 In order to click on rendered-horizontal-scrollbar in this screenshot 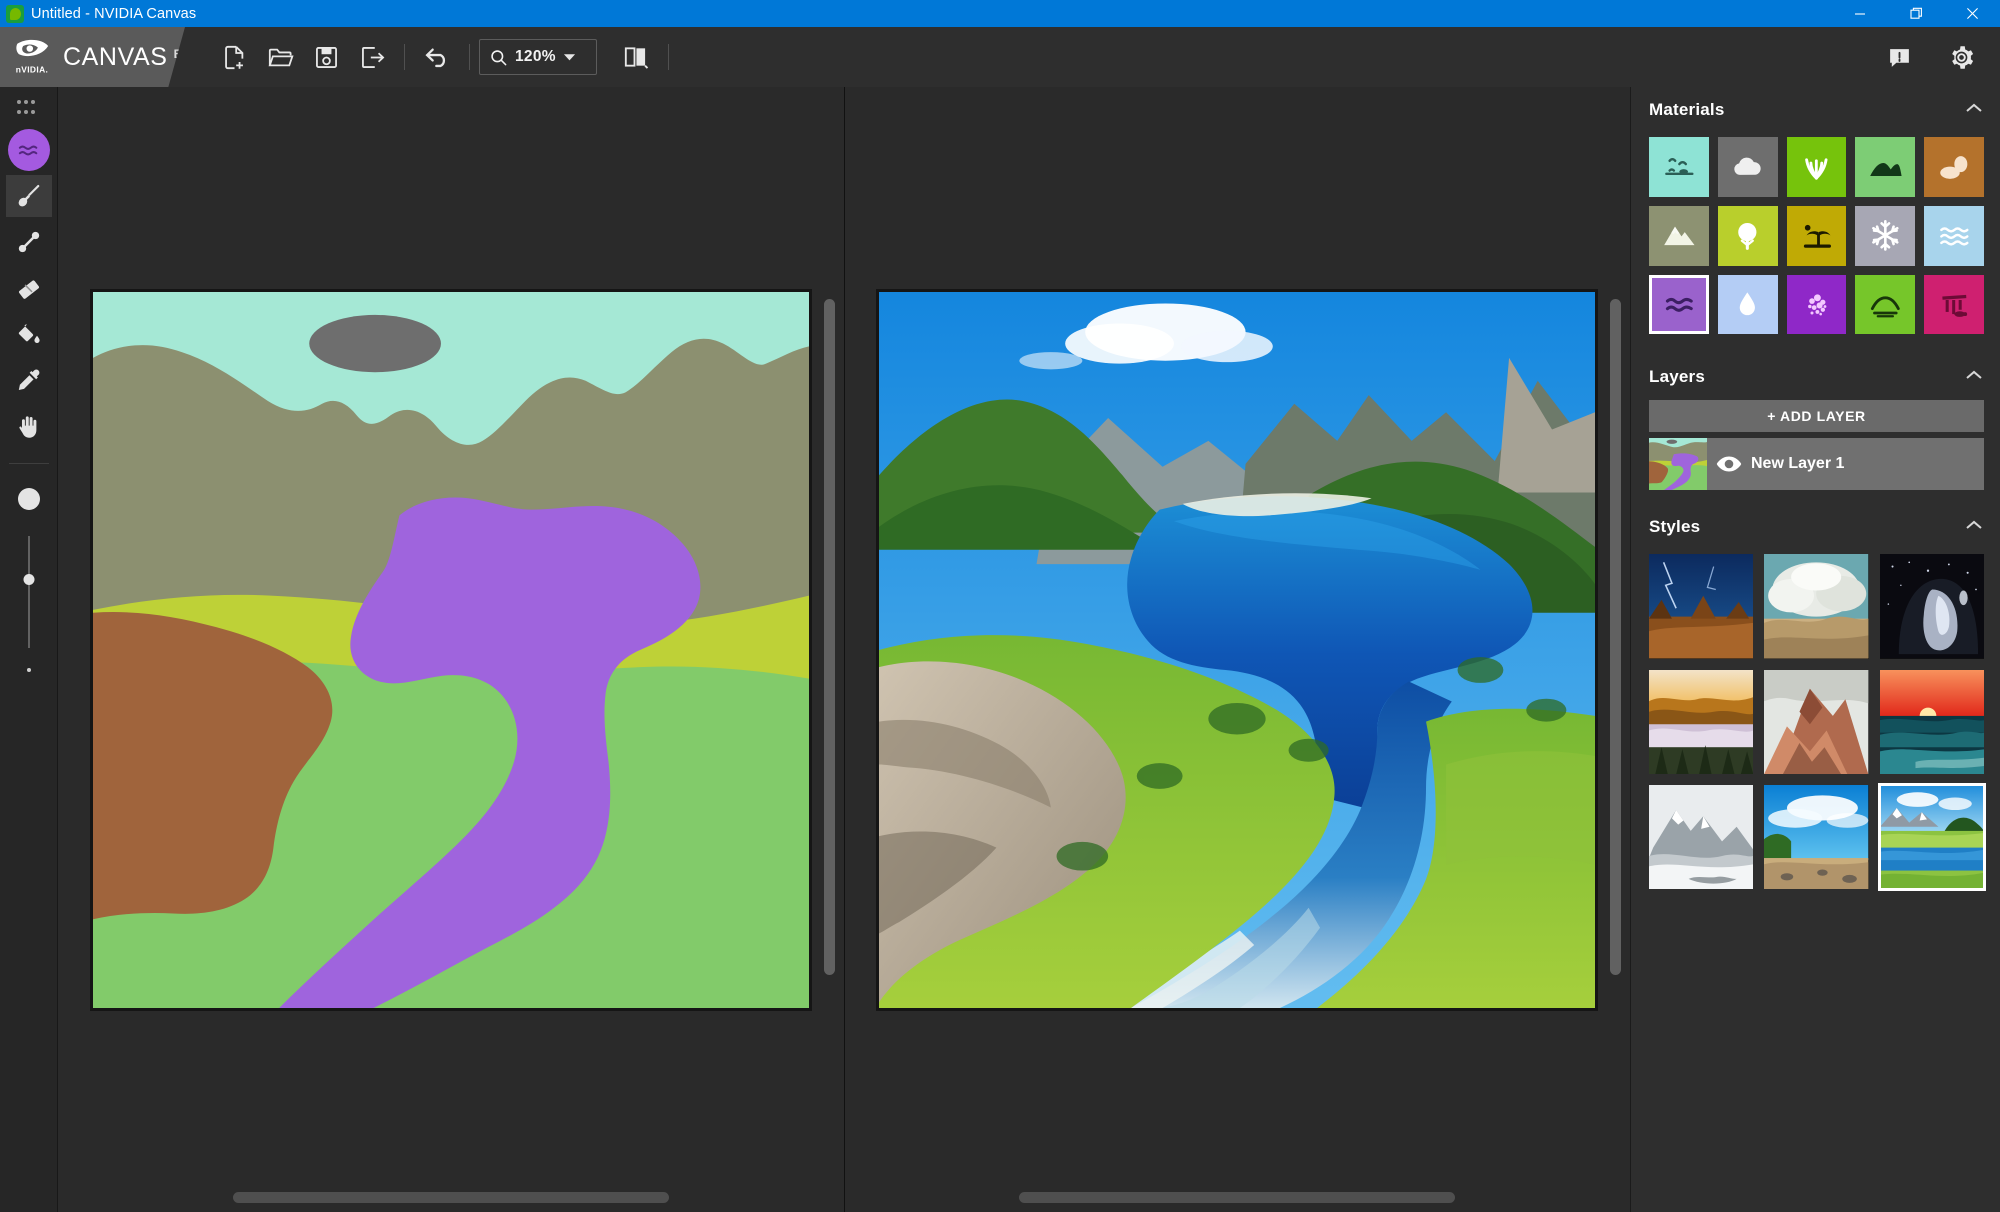, I will do `click(1237, 1197)`.